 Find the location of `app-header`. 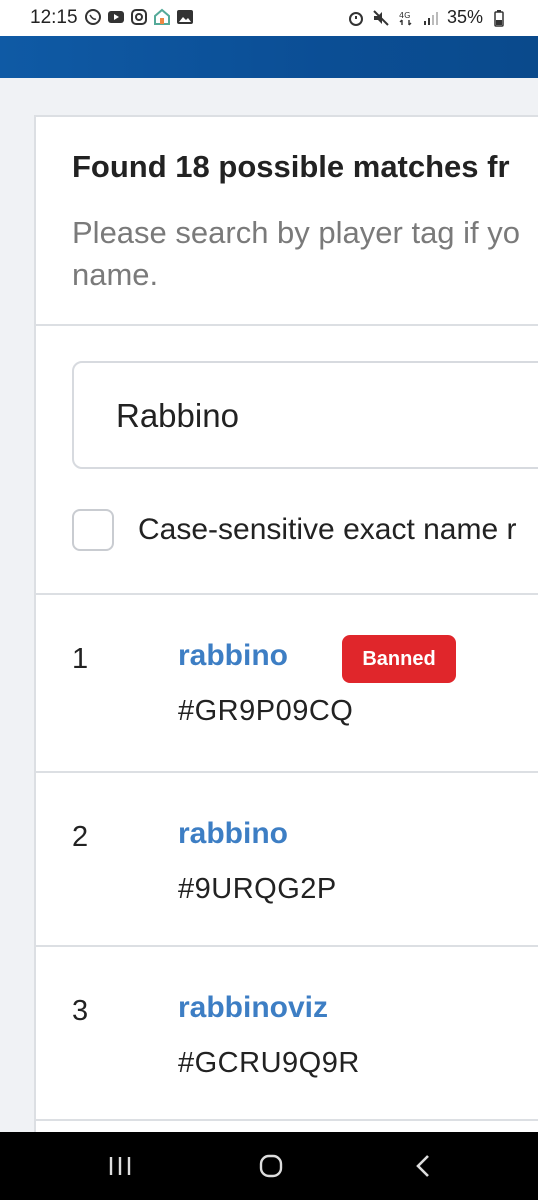

app-header is located at coordinates (269, 57).